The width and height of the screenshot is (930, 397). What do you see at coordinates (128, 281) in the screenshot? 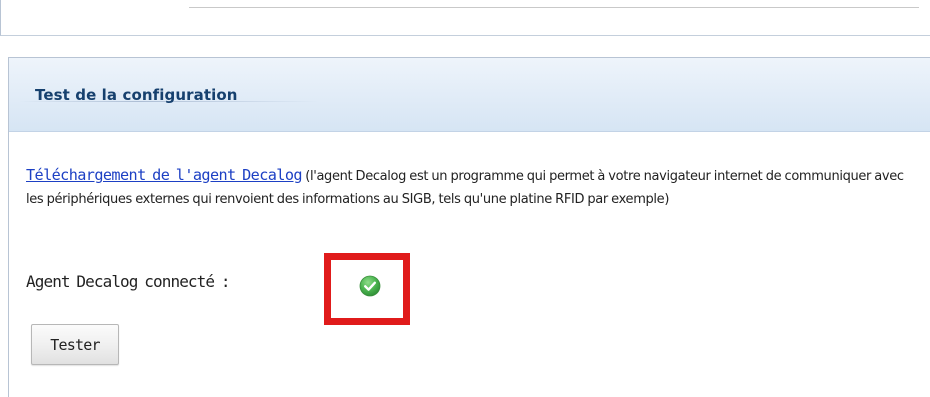
I see `agent-status-label: Agent Decalog connecté :` at bounding box center [128, 281].